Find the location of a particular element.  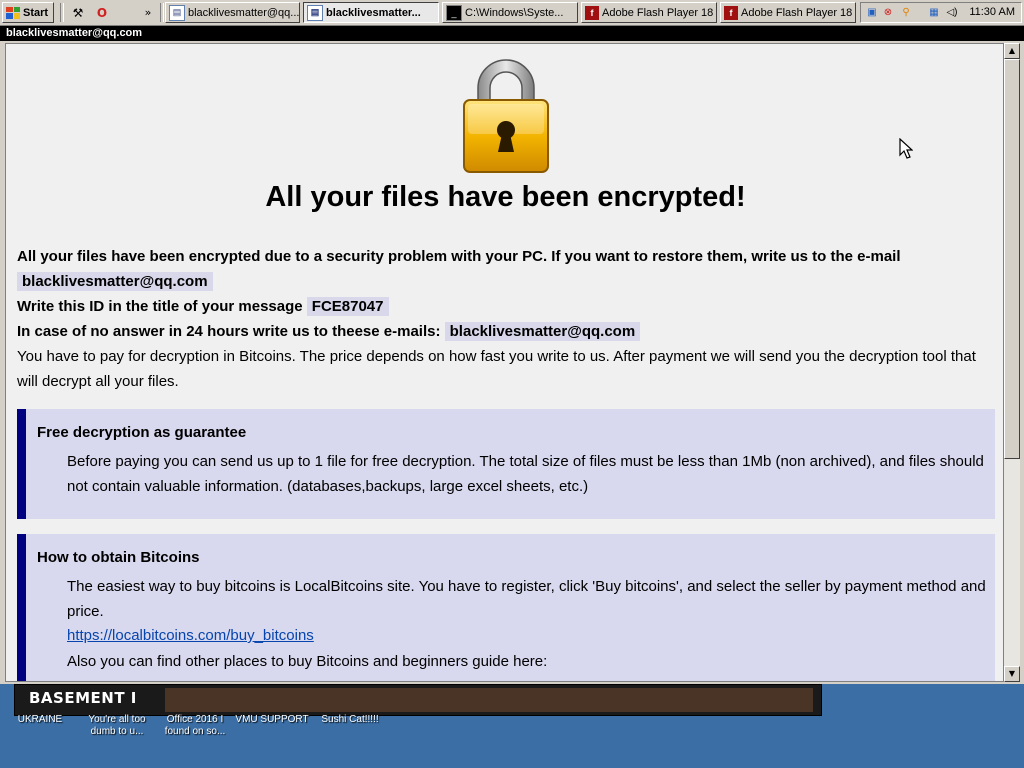

taskbar-button-flash-2: f Adobe Flash Player 18 is located at coordinates (788, 12).